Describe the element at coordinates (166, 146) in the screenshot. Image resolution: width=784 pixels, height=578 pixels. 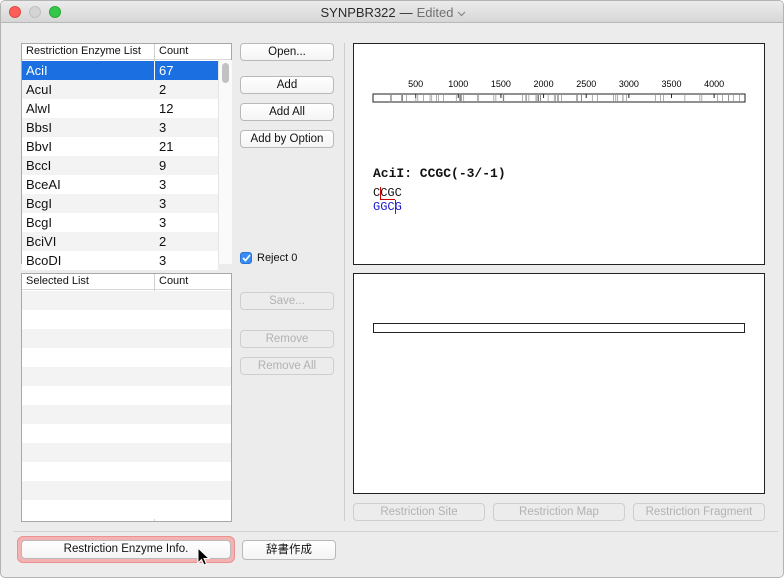
I see `enzyme-count: 21` at that location.